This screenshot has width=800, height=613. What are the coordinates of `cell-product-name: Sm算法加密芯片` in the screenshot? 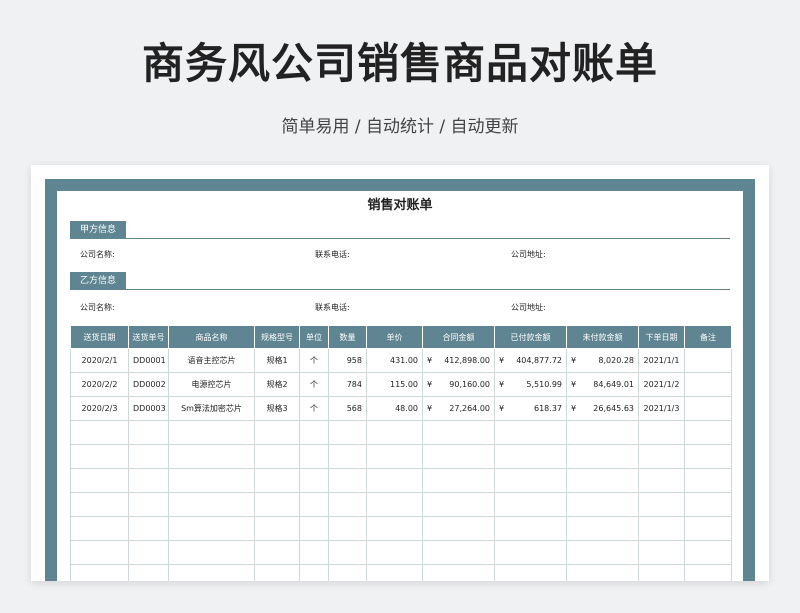 It's located at (211, 408).